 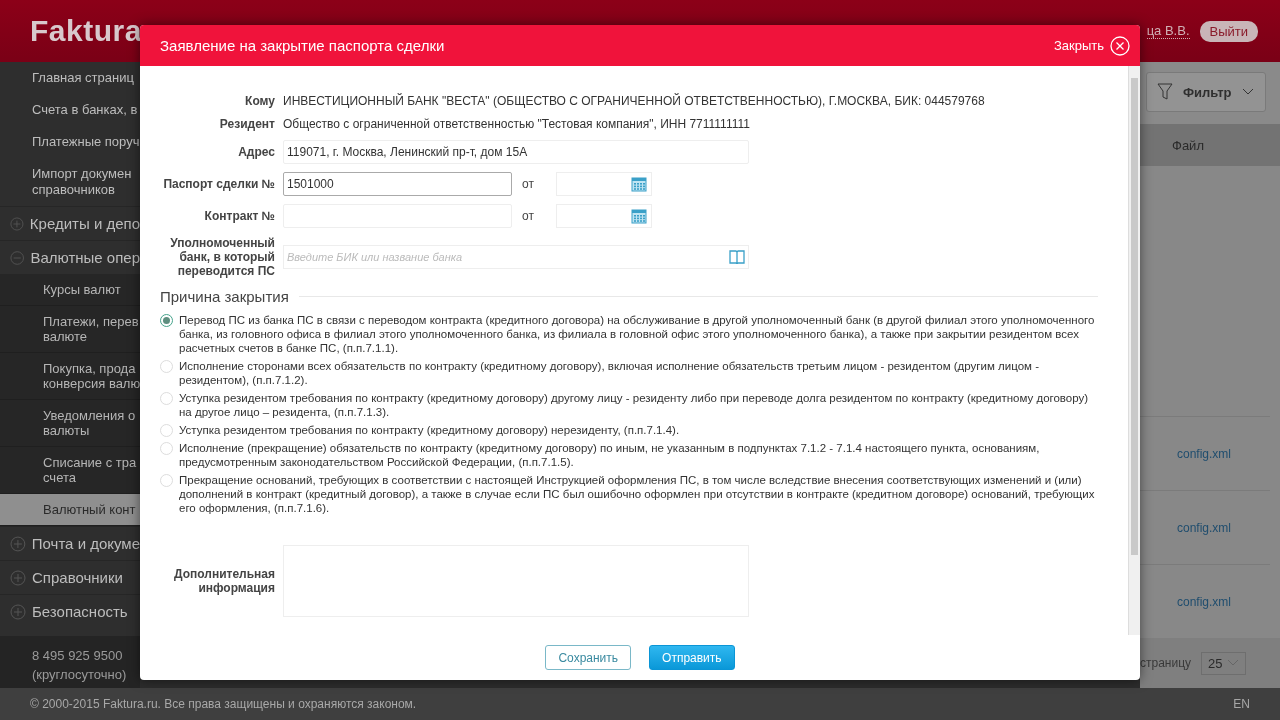 I want to click on field-label: Резидент, so click(x=246, y=124).